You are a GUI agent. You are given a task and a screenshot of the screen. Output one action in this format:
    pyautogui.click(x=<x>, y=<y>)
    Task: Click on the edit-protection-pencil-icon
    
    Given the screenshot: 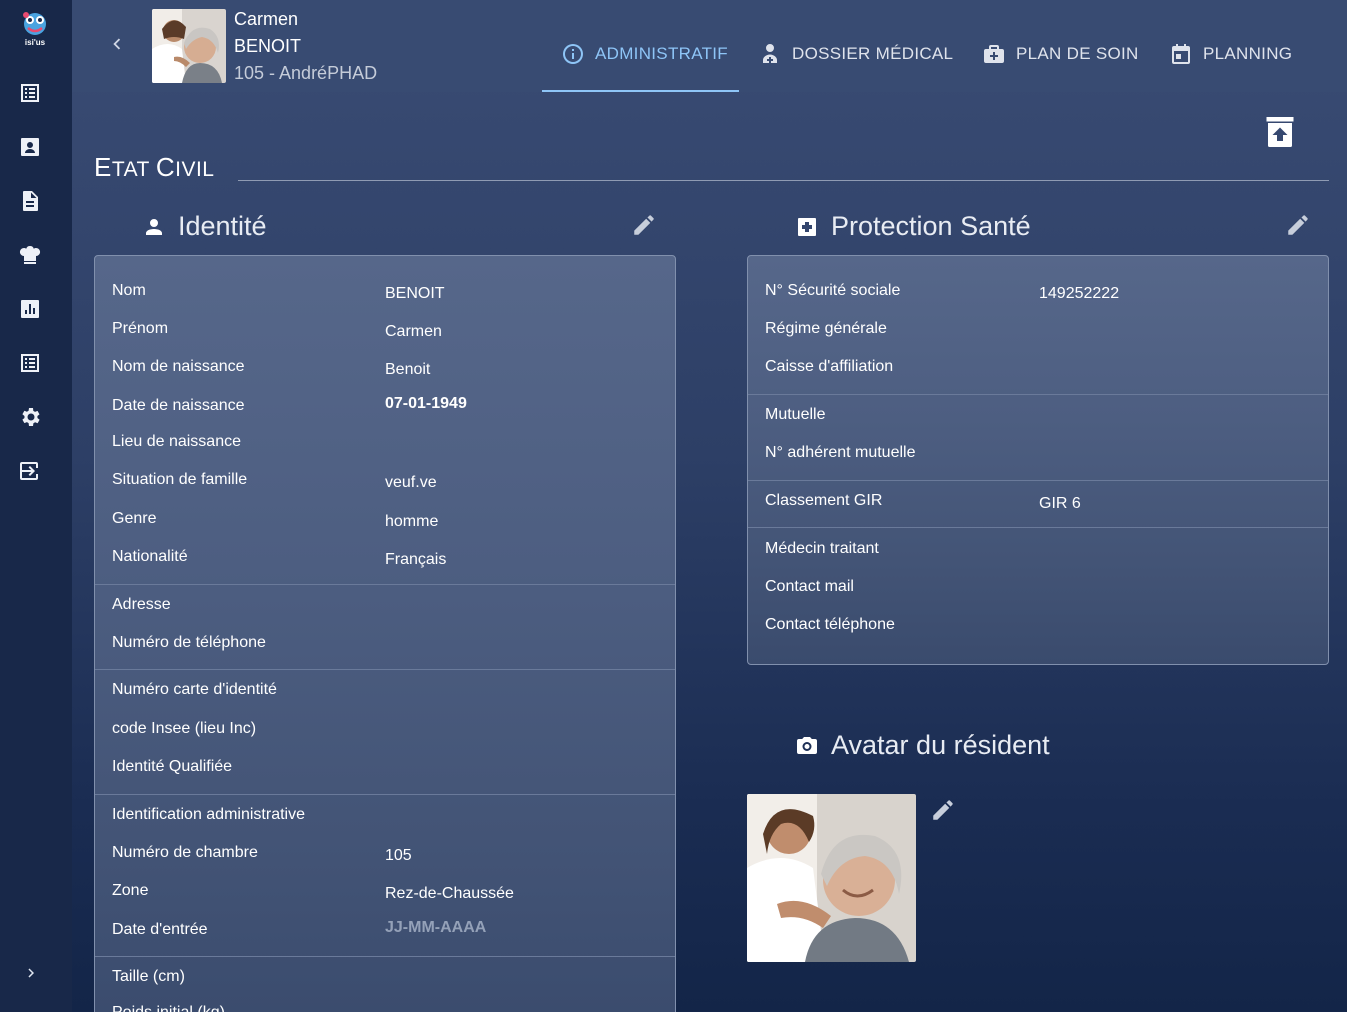 What is the action you would take?
    pyautogui.click(x=1298, y=225)
    